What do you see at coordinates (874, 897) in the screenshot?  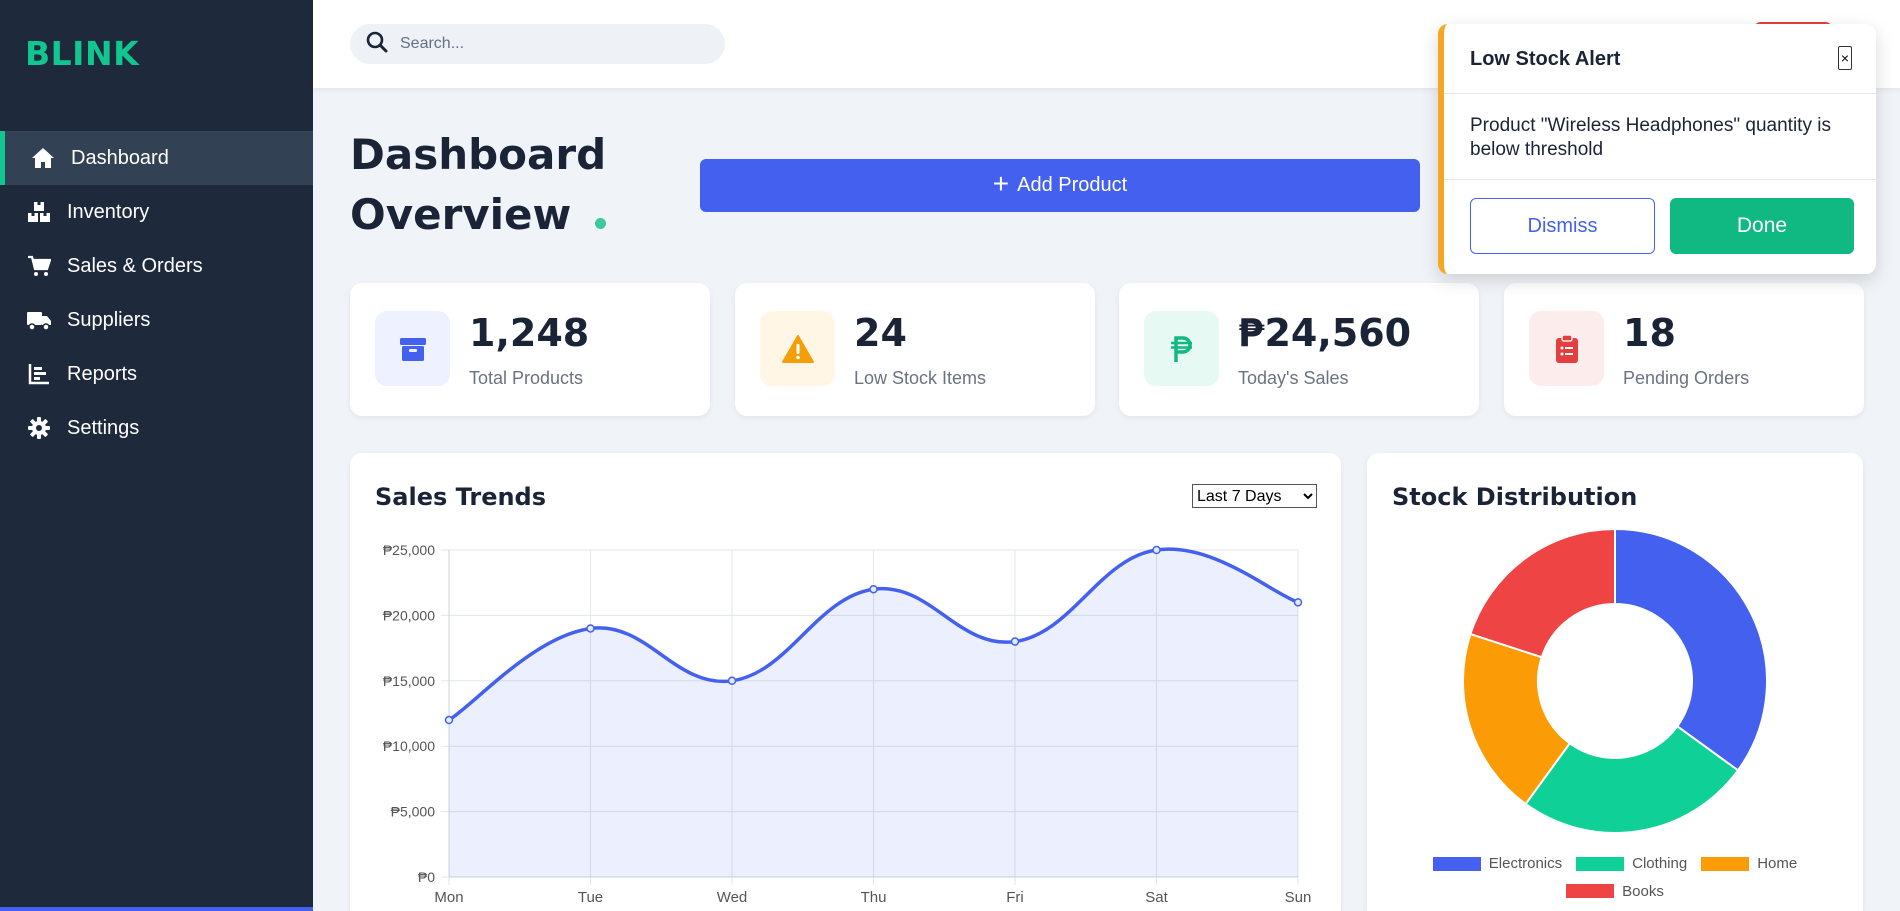 I see `x-tick-label: Thu` at bounding box center [874, 897].